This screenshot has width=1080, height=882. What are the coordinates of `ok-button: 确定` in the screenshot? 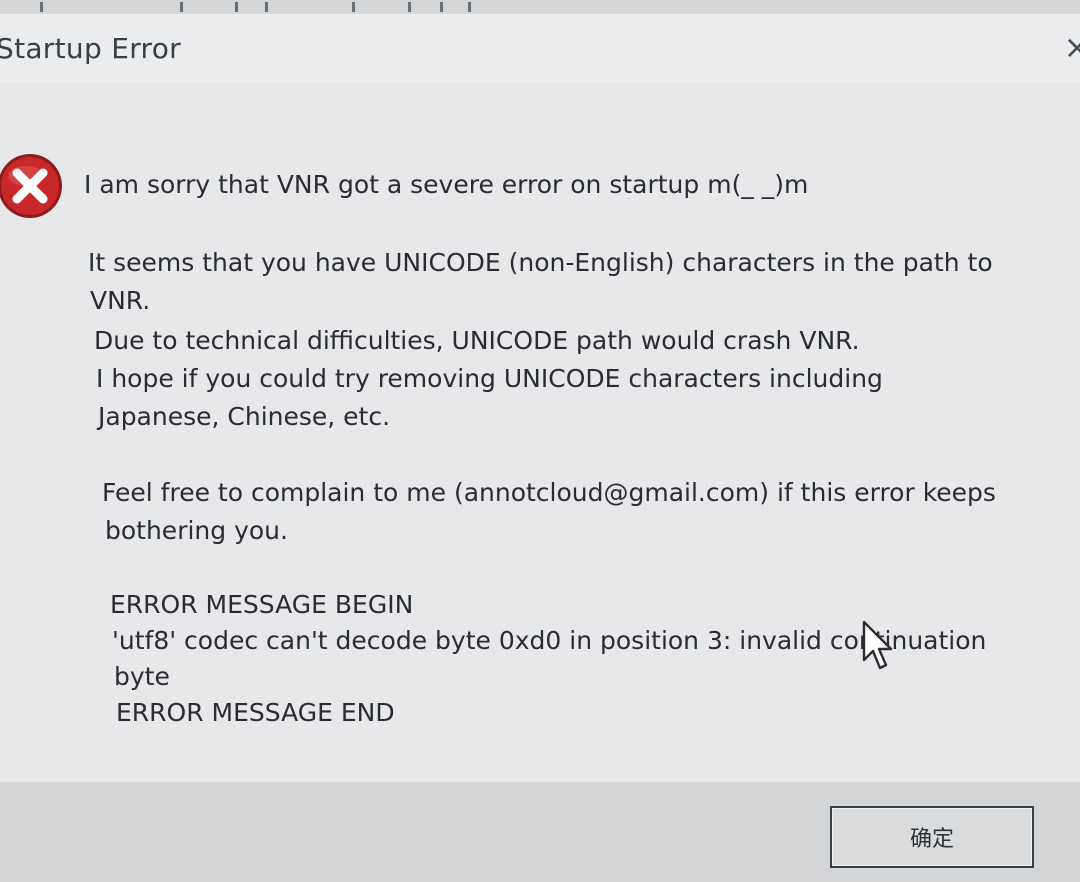 It's located at (932, 837).